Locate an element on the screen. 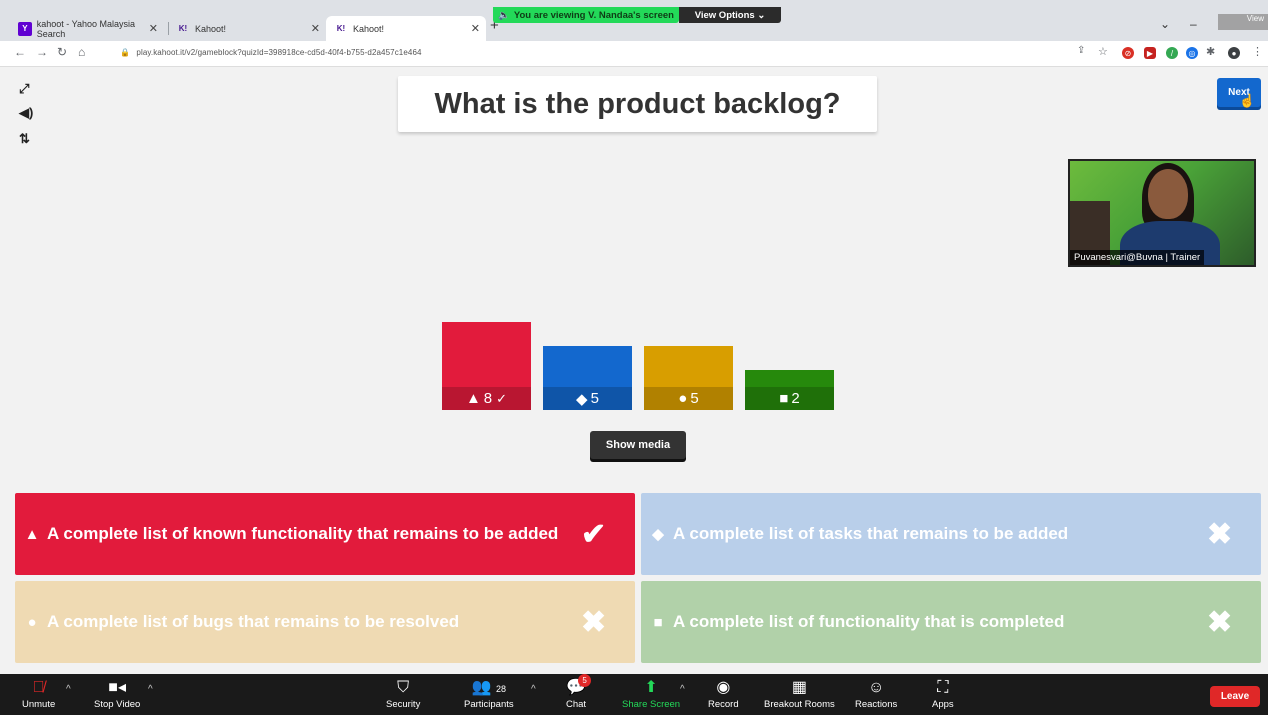 This screenshot has height=715, width=1268. result-bar: ● 5 is located at coordinates (688, 378).